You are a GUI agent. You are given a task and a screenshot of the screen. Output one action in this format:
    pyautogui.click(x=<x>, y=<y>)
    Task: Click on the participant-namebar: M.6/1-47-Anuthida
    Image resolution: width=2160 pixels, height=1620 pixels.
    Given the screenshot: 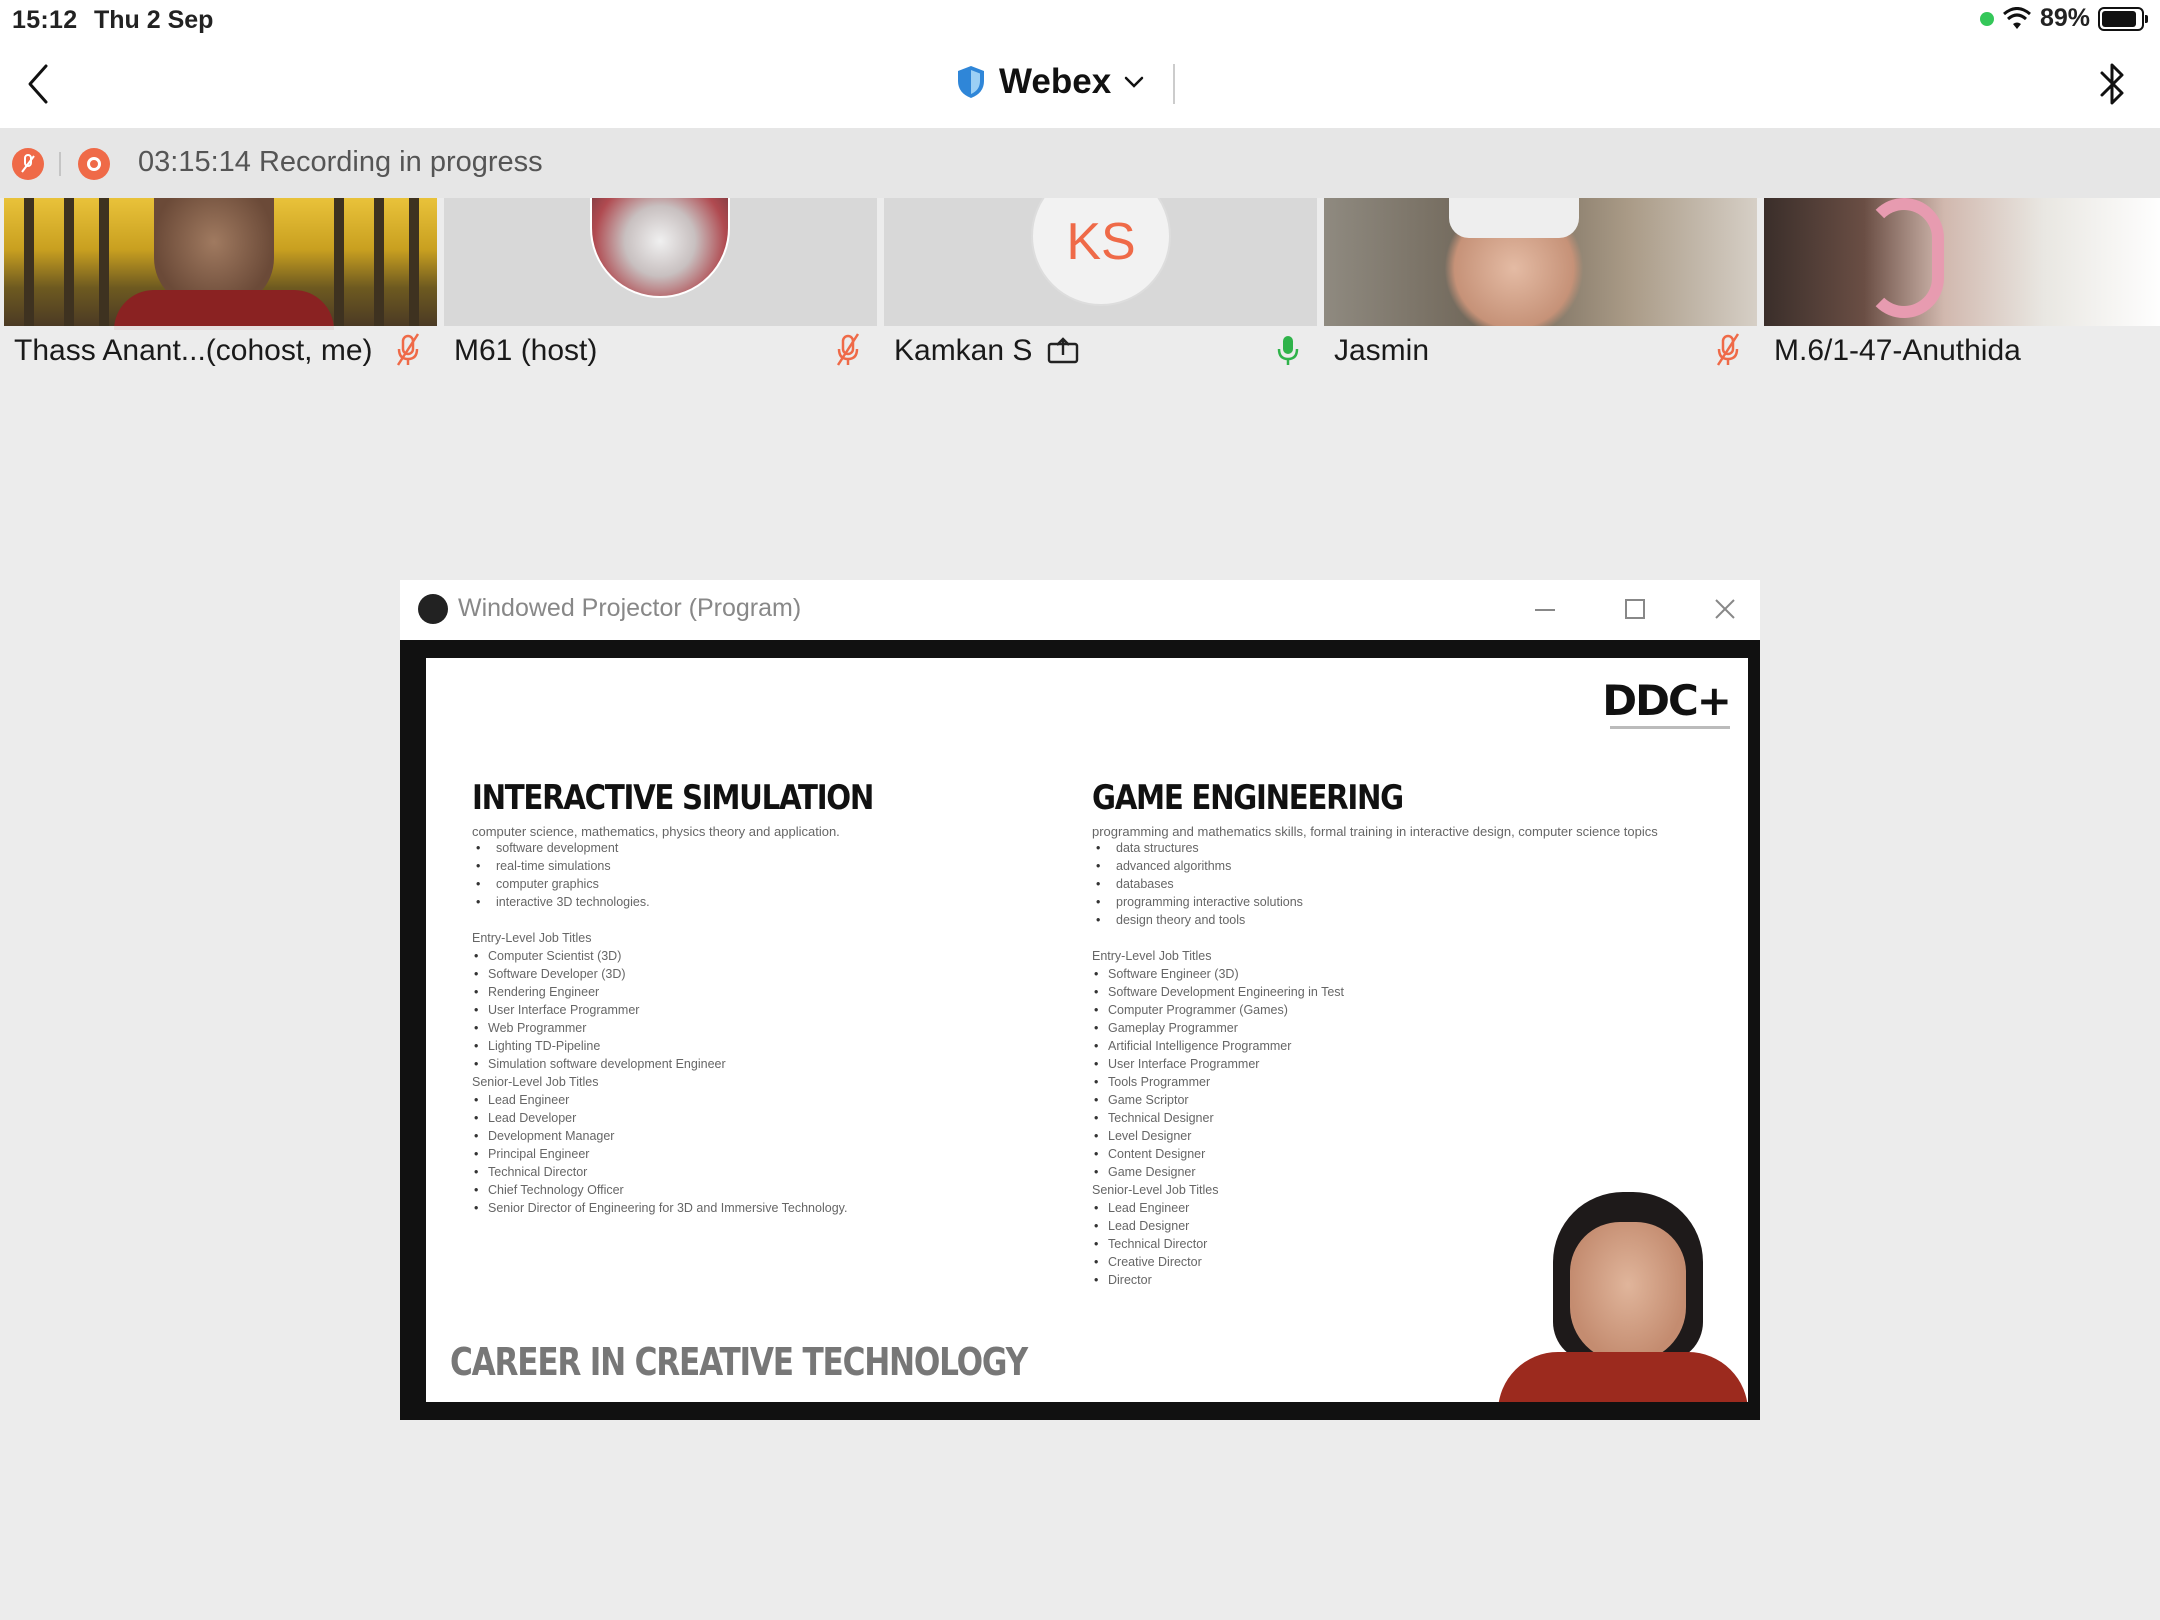 What is the action you would take?
    pyautogui.click(x=1962, y=350)
    